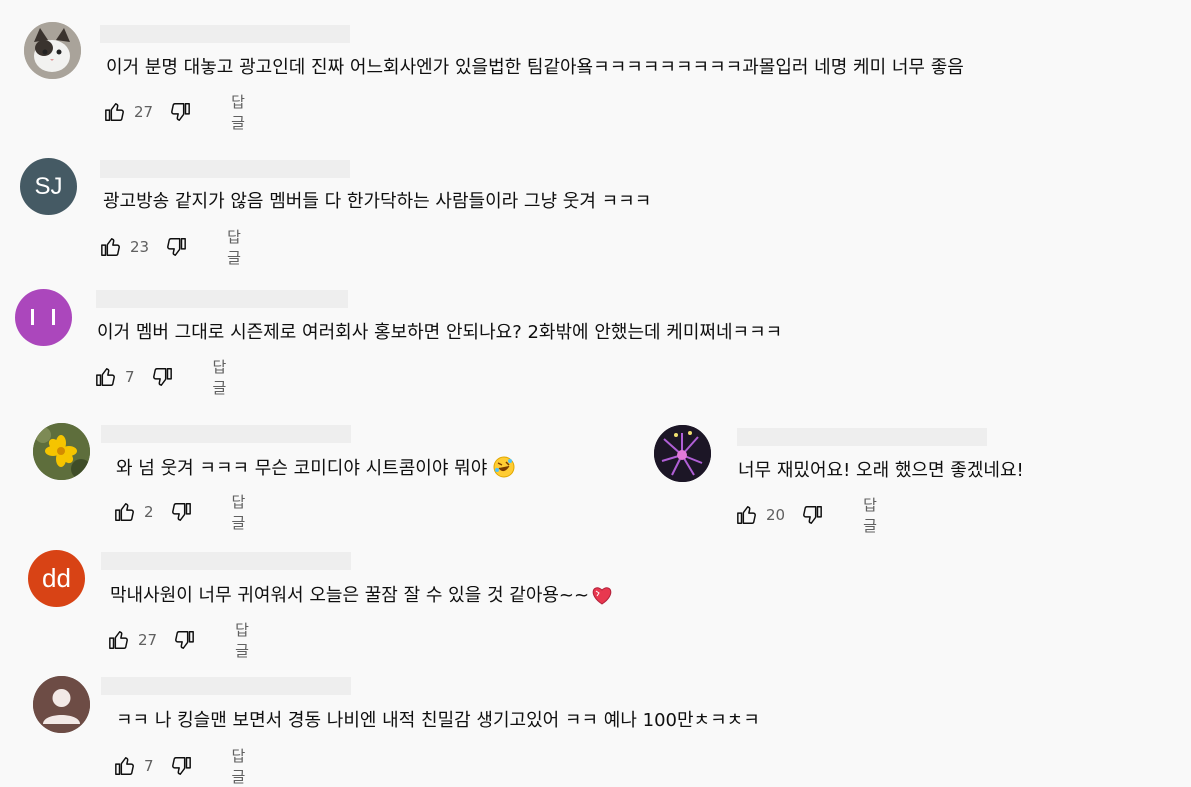 The image size is (1191, 787). I want to click on avatar-initials: dd, so click(56, 578).